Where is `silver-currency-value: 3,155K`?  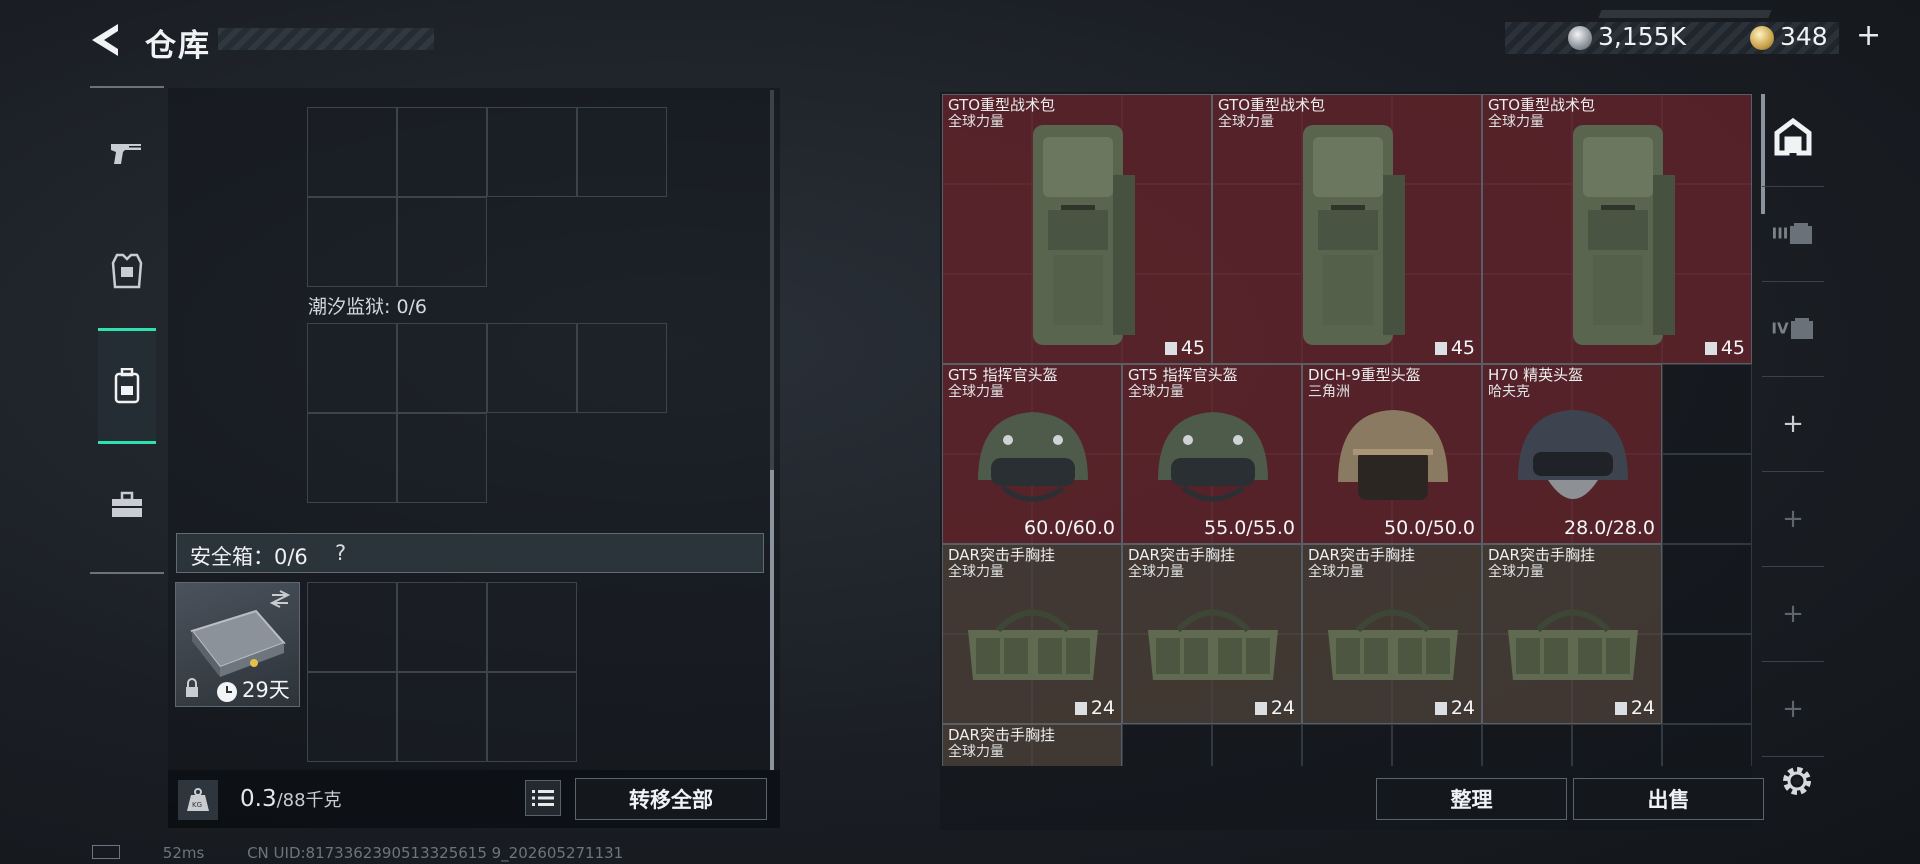 silver-currency-value: 3,155K is located at coordinates (1642, 36).